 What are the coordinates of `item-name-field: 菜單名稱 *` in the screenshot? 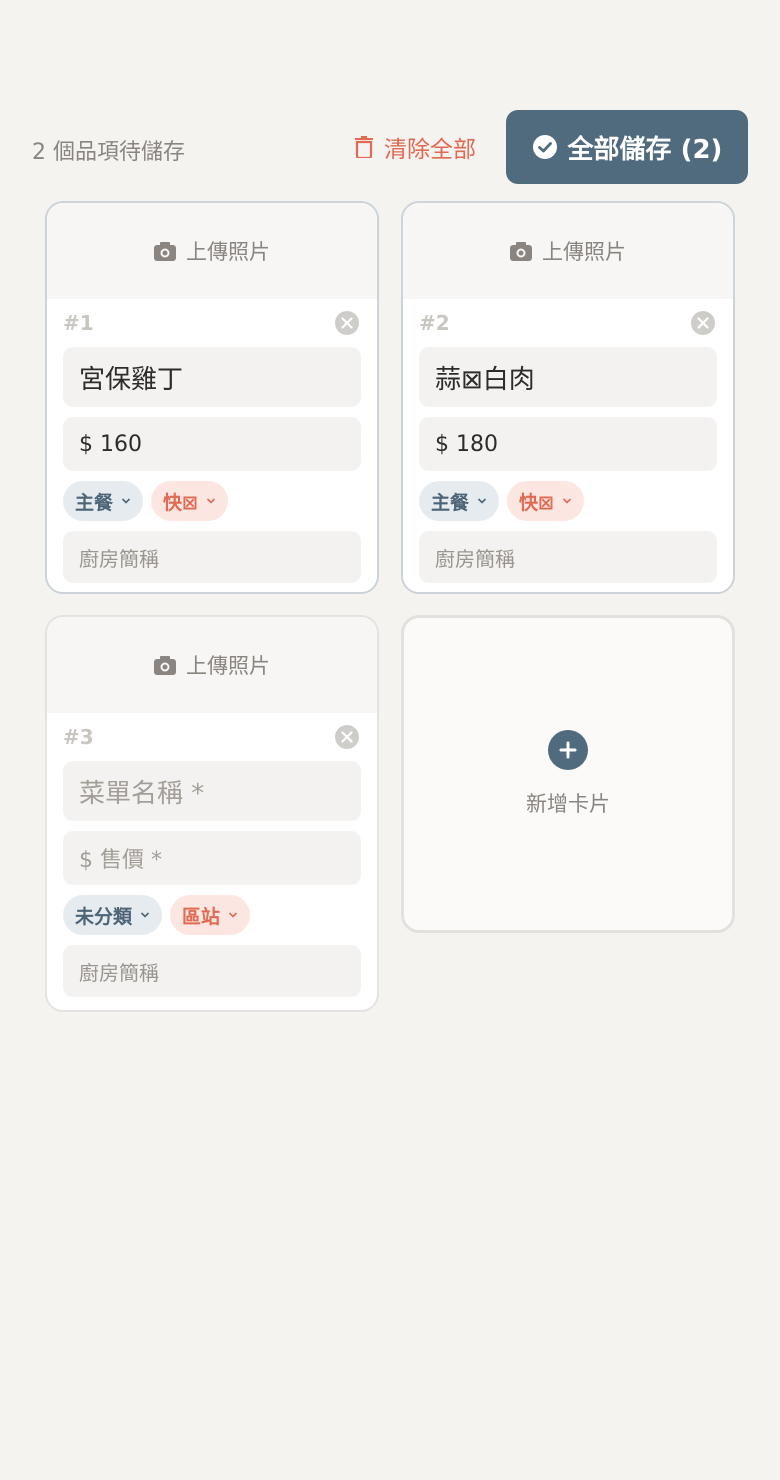 It's located at (212, 791).